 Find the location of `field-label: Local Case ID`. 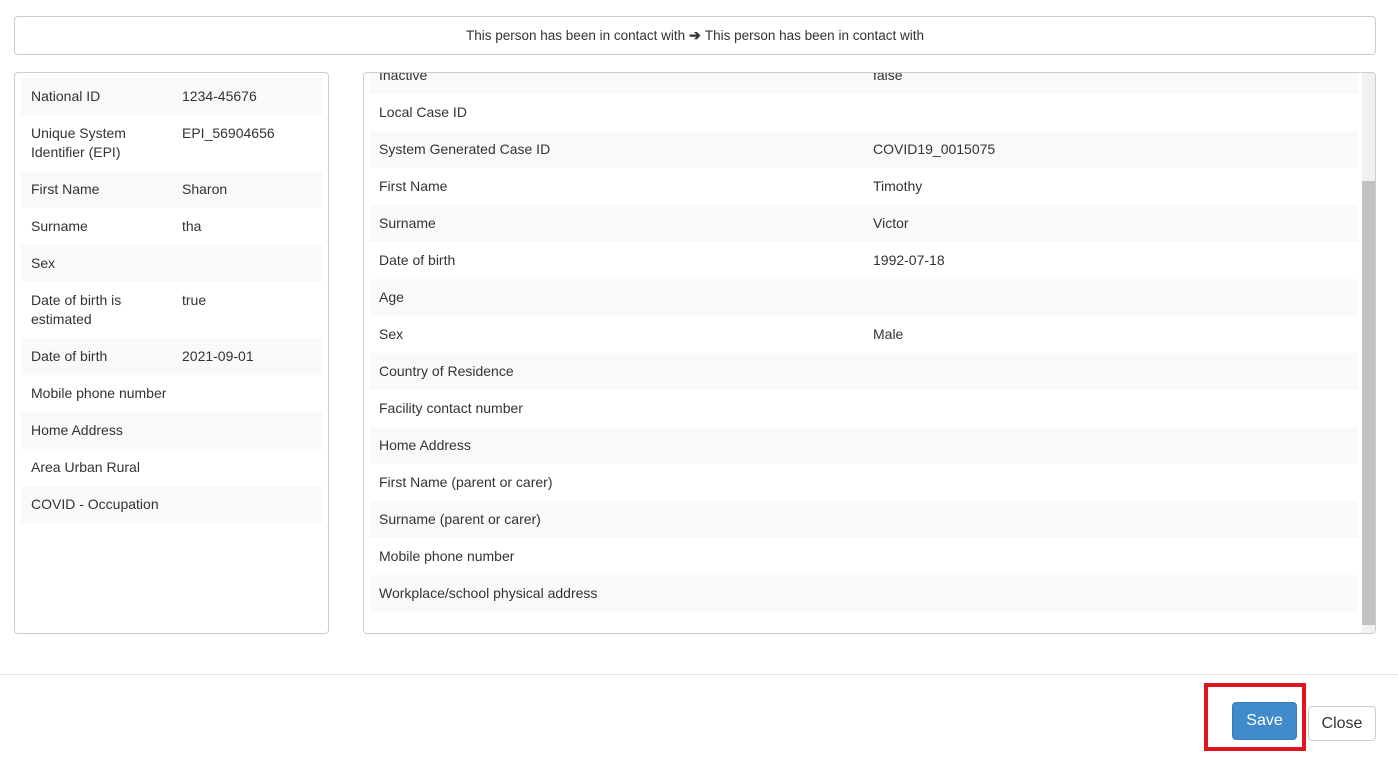

field-label: Local Case ID is located at coordinates (423, 112).